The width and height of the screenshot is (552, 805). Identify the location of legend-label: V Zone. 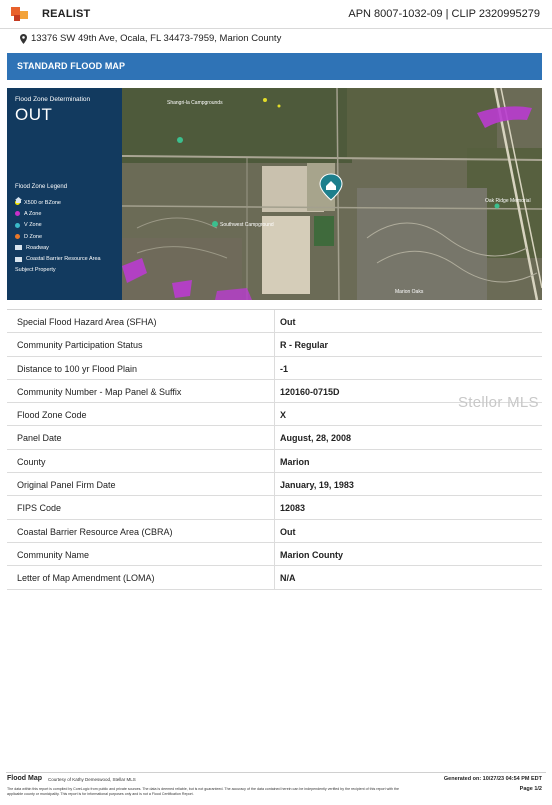
(33, 225).